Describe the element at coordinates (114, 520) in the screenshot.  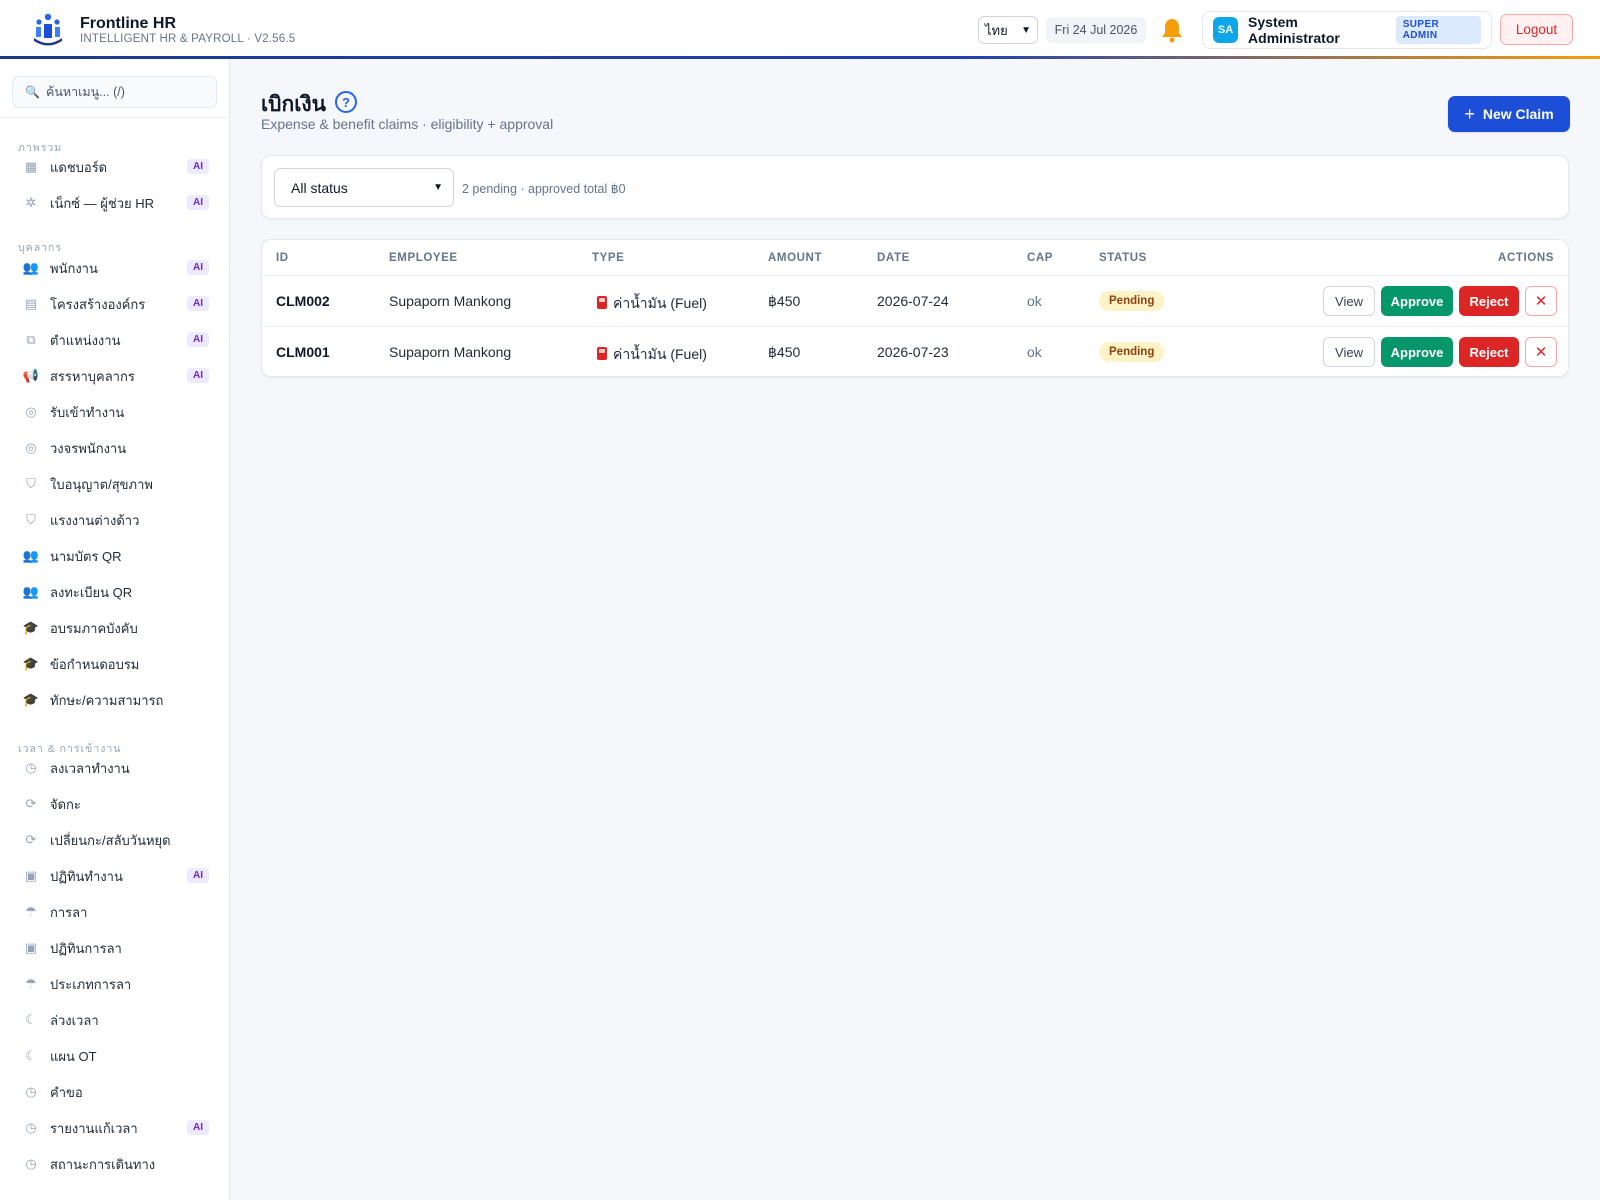
I see `sidebar-item: ⛉ แรงงานต่างด้าว` at that location.